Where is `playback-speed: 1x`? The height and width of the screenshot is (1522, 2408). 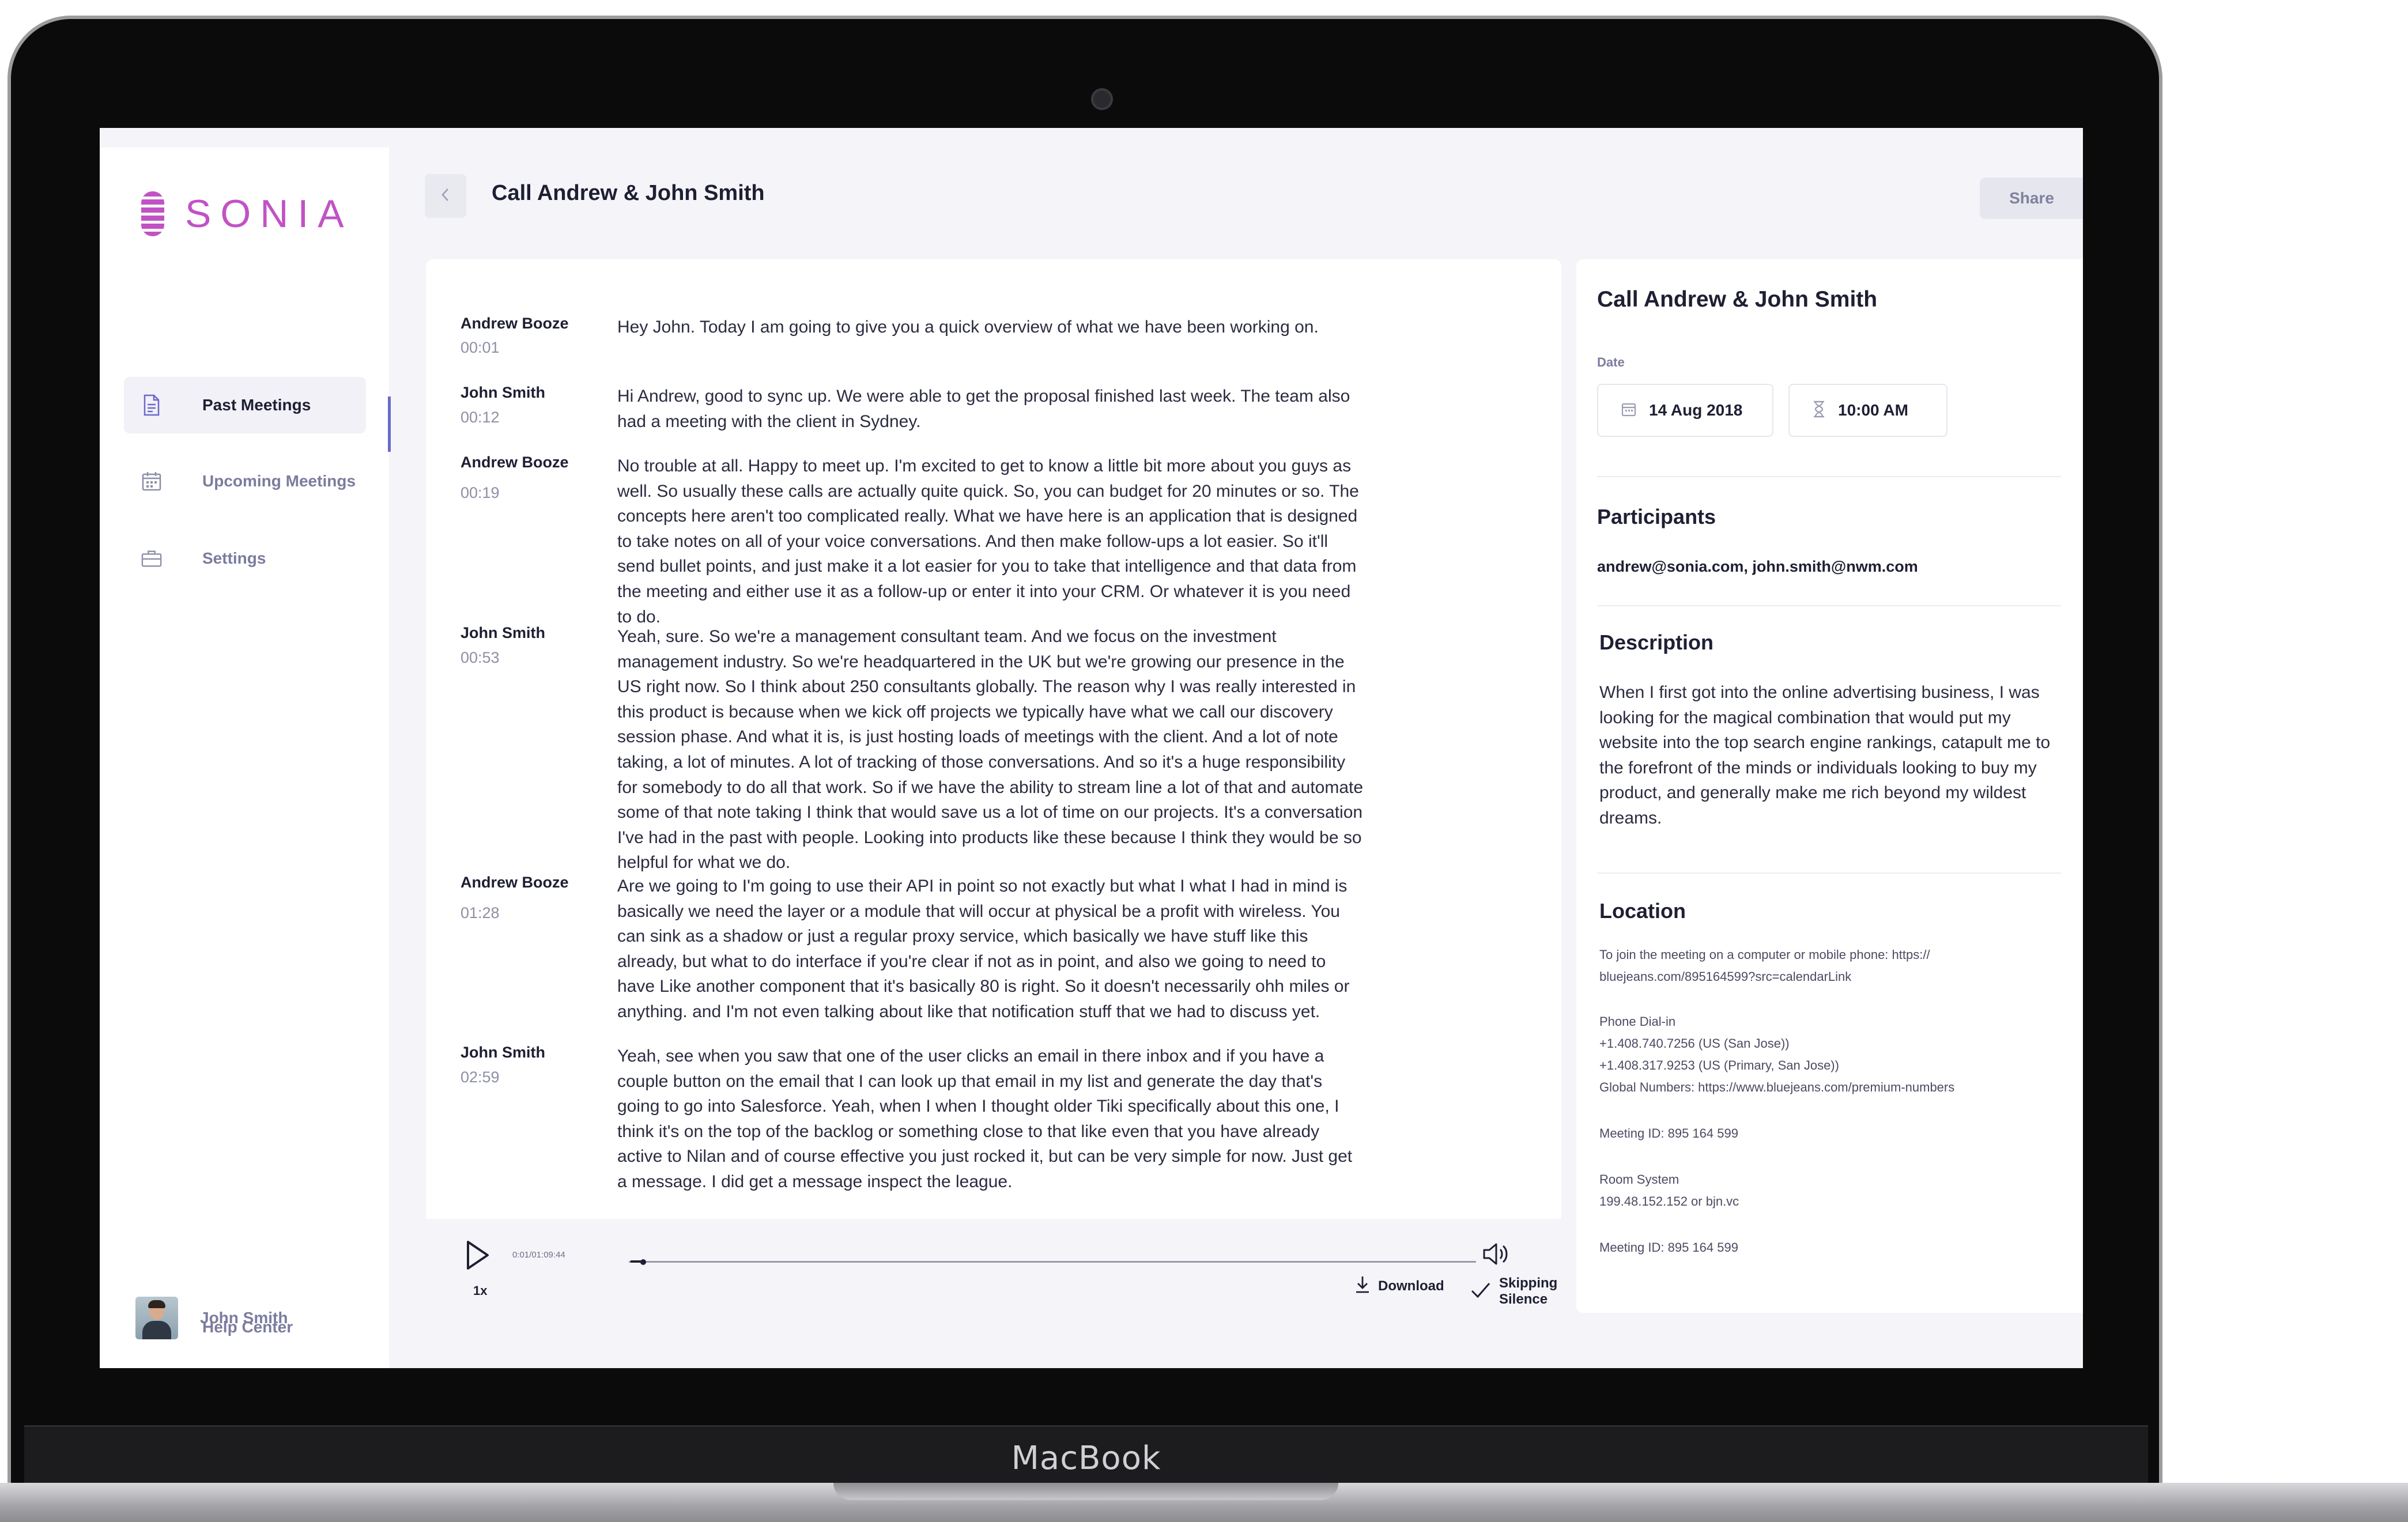
playback-speed: 1x is located at coordinates (480, 1290).